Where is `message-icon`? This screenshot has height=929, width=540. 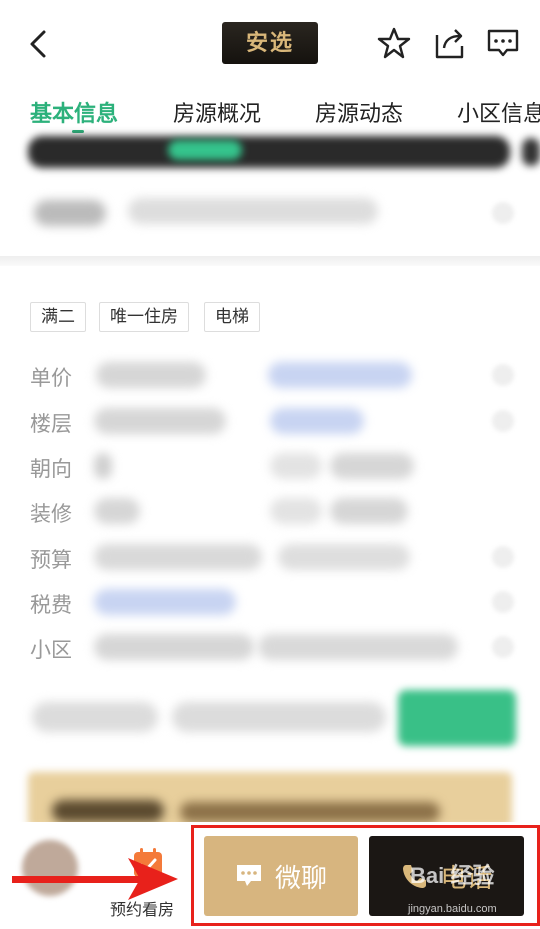
message-icon is located at coordinates (503, 43).